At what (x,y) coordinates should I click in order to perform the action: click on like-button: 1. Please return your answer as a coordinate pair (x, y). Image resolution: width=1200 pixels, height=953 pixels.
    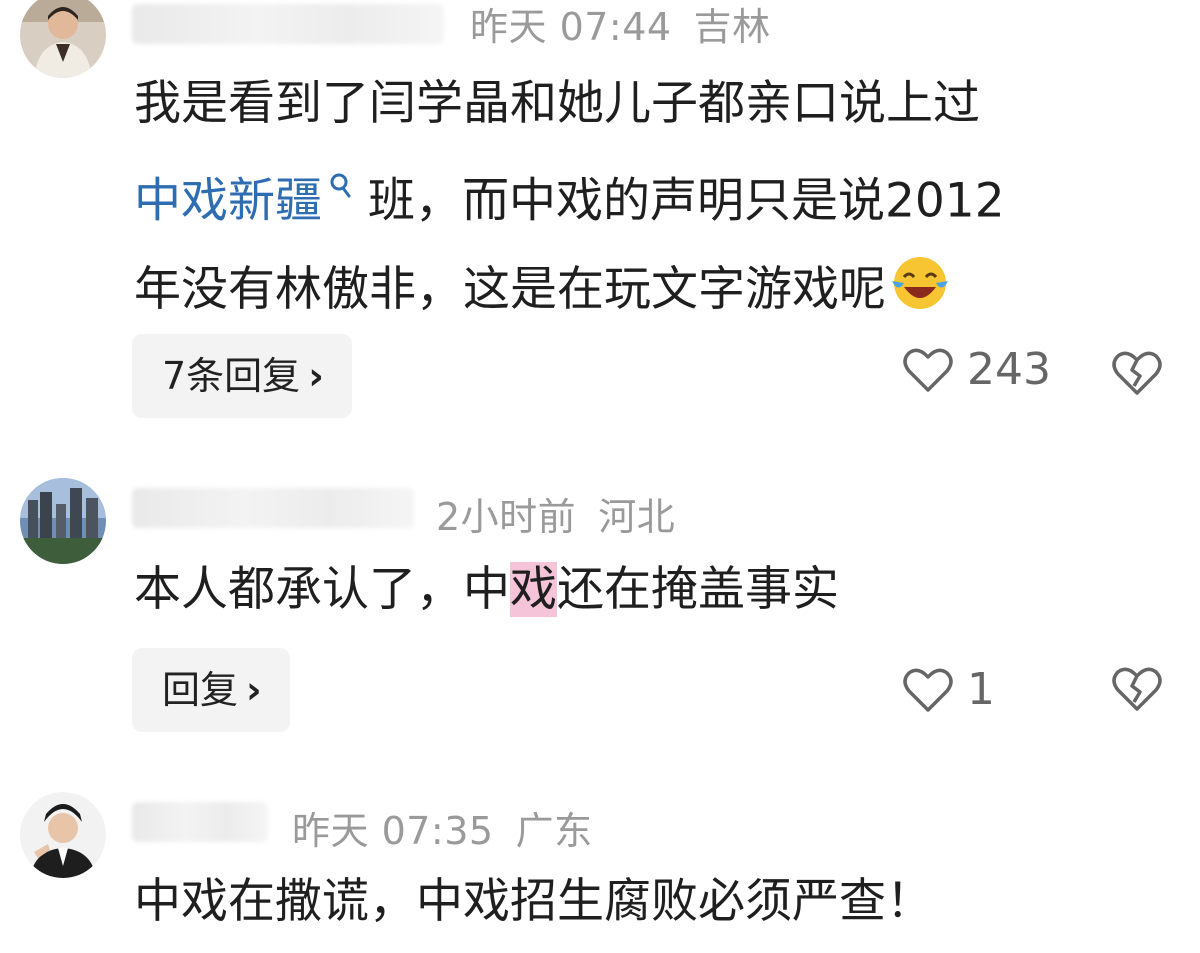
    Looking at the image, I should click on (949, 689).